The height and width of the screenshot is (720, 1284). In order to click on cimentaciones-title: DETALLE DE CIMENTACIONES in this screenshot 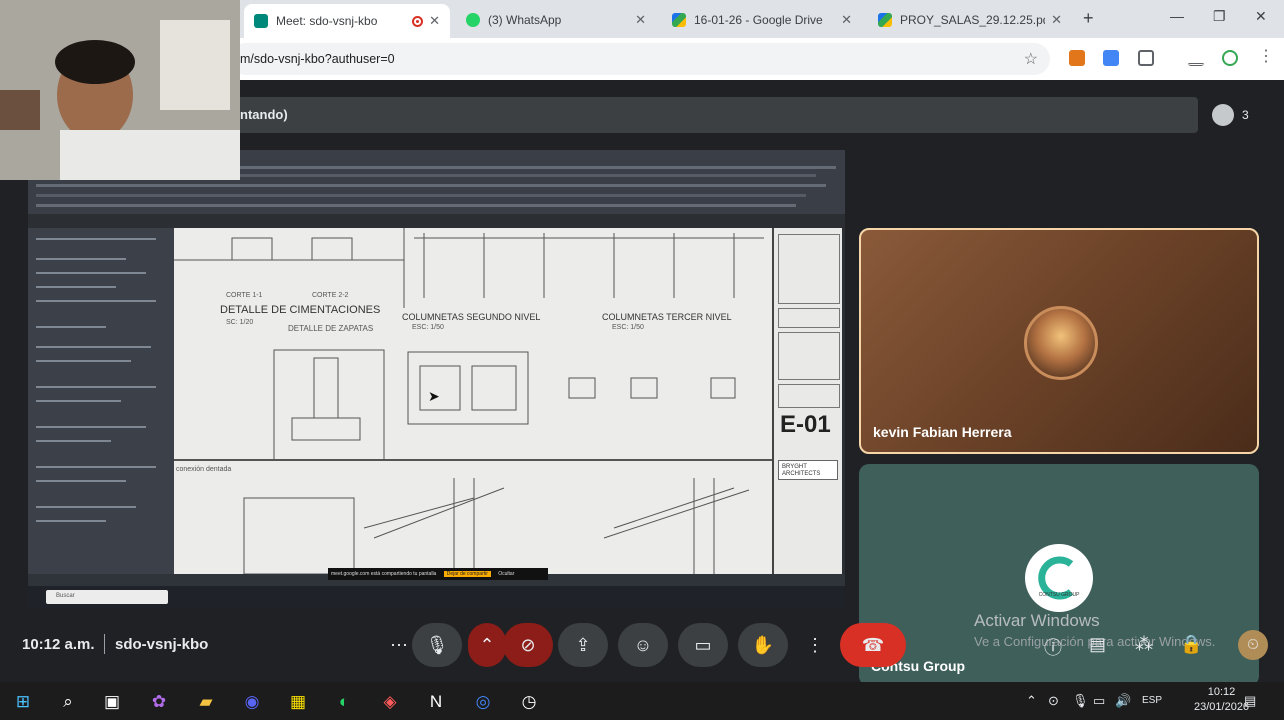, I will do `click(300, 310)`.